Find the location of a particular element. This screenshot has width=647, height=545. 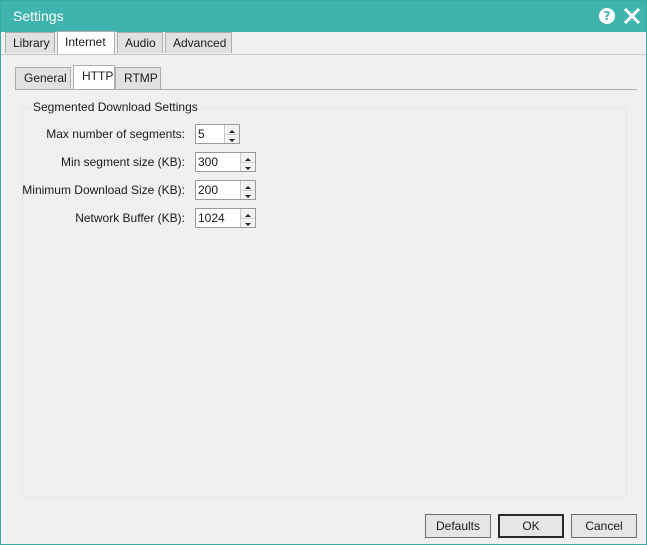

network-buffer-value: 1024 is located at coordinates (211, 218).